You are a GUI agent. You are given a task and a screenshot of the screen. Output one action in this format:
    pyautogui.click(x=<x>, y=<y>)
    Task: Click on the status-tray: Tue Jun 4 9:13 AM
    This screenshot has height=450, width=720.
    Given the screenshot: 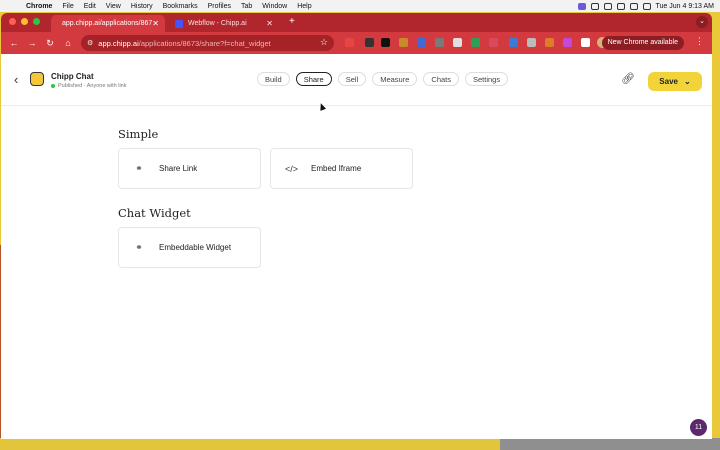 What is the action you would take?
    pyautogui.click(x=646, y=6)
    